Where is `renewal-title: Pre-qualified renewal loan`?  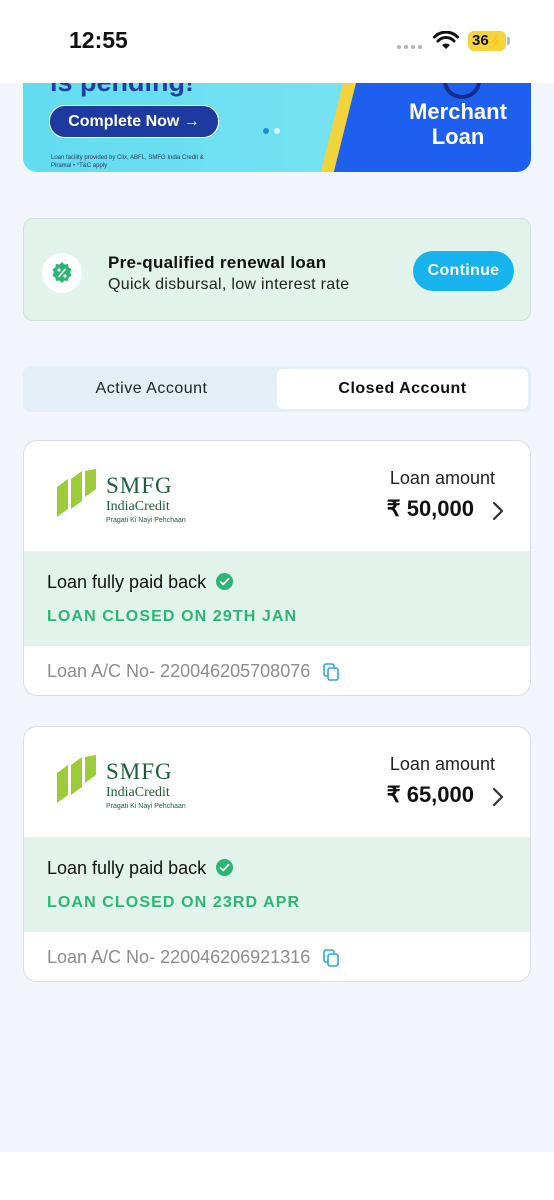
renewal-title: Pre-qualified renewal loan is located at coordinates (217, 262).